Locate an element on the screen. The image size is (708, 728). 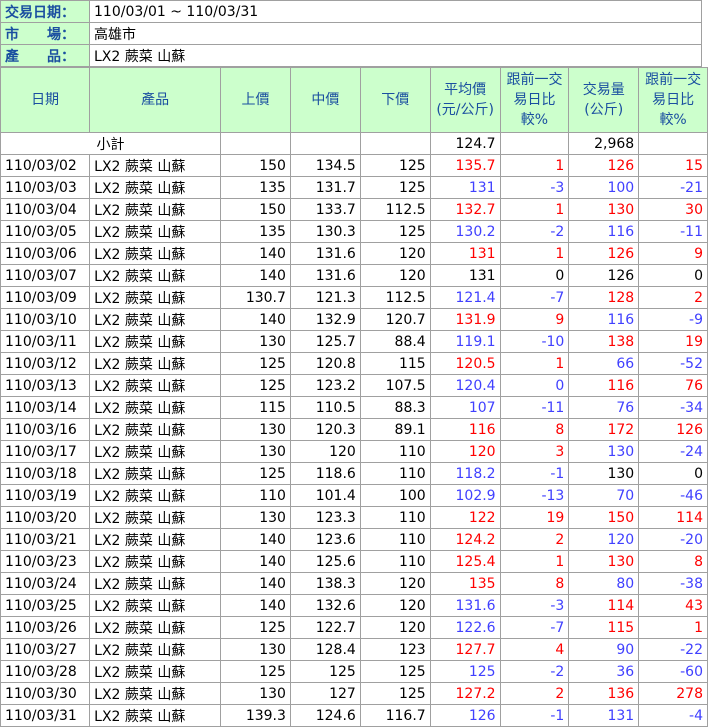
cell-volume-pct: 15 is located at coordinates (673, 165).